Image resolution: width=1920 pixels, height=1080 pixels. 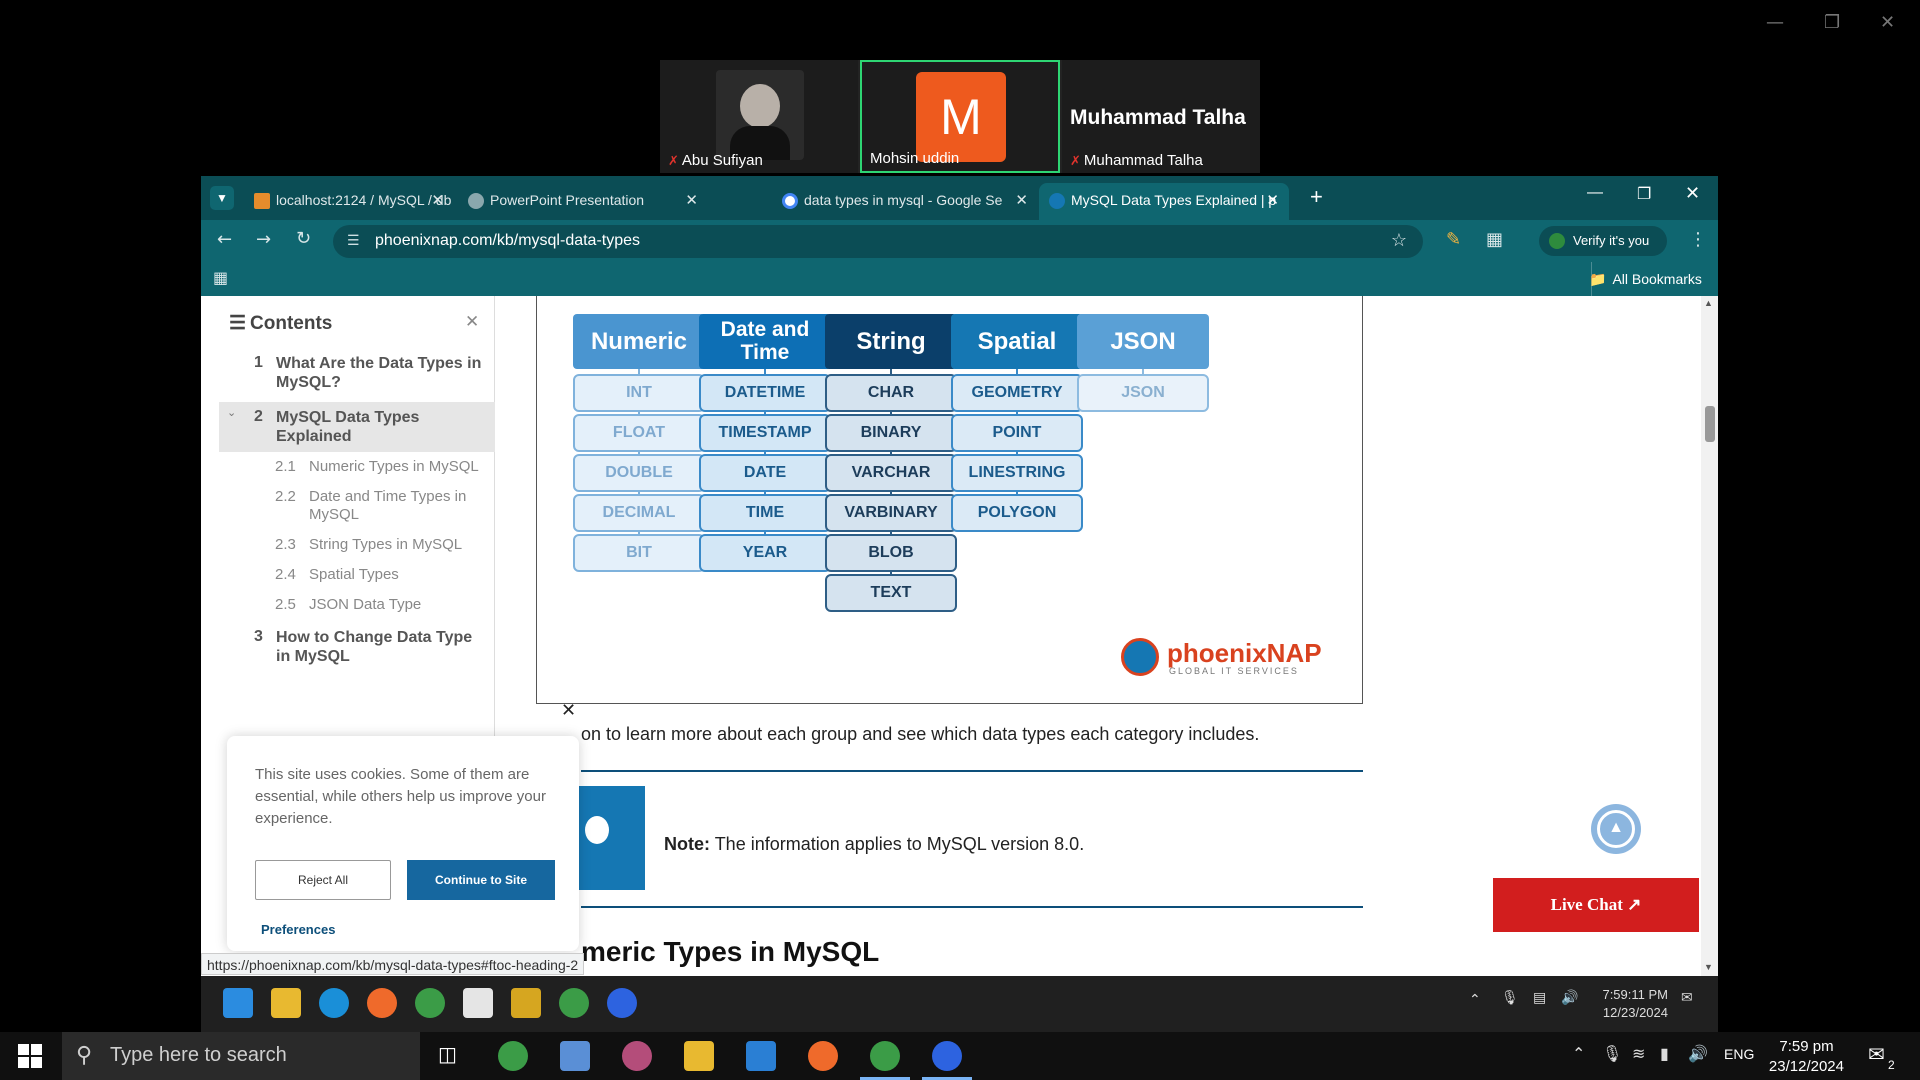 I want to click on type-pill-double: DOUBLE, so click(x=639, y=473).